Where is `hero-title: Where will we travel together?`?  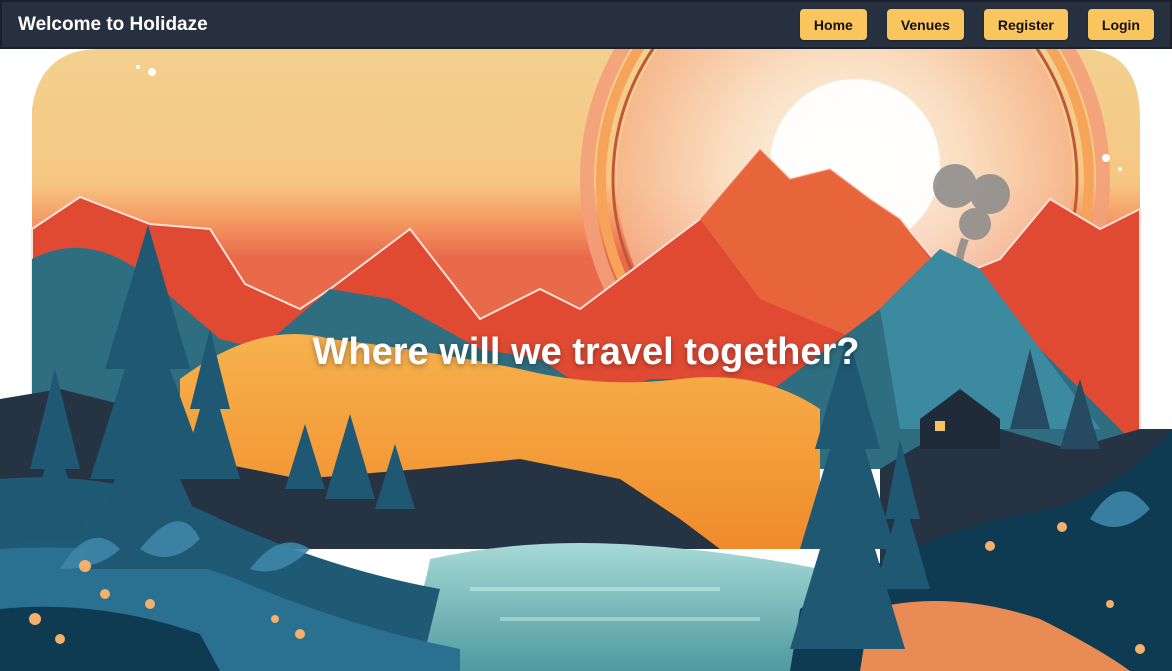 hero-title: Where will we travel together? is located at coordinates (586, 352).